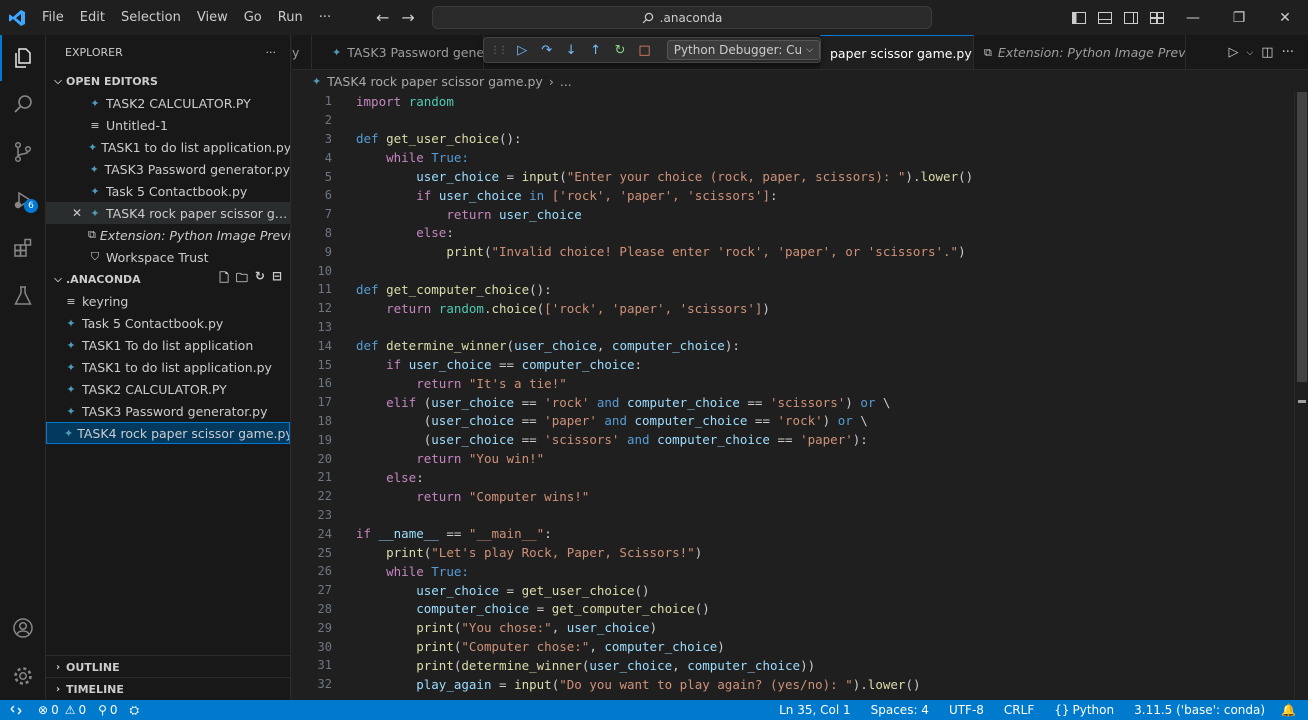 This screenshot has height=720, width=1308. What do you see at coordinates (23, 628) in the screenshot?
I see `accounts-icon` at bounding box center [23, 628].